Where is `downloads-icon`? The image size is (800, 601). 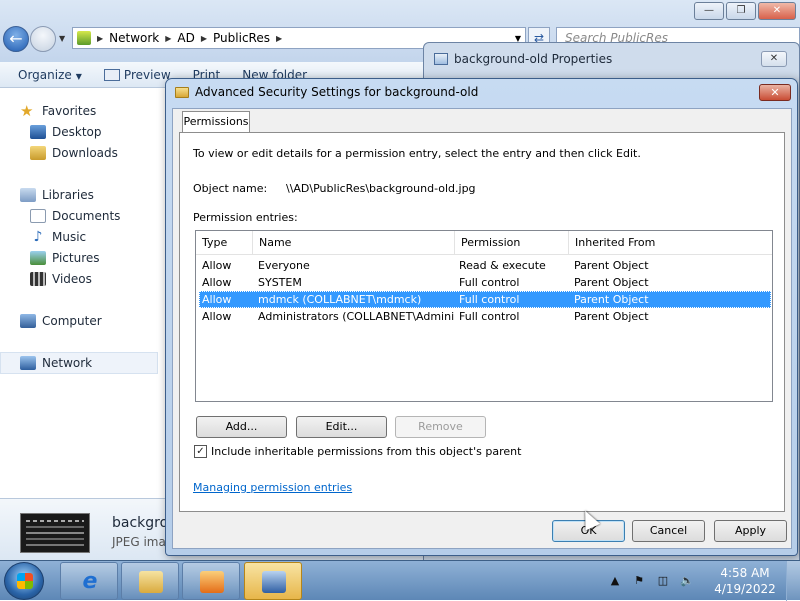
downloads-icon is located at coordinates (38, 153).